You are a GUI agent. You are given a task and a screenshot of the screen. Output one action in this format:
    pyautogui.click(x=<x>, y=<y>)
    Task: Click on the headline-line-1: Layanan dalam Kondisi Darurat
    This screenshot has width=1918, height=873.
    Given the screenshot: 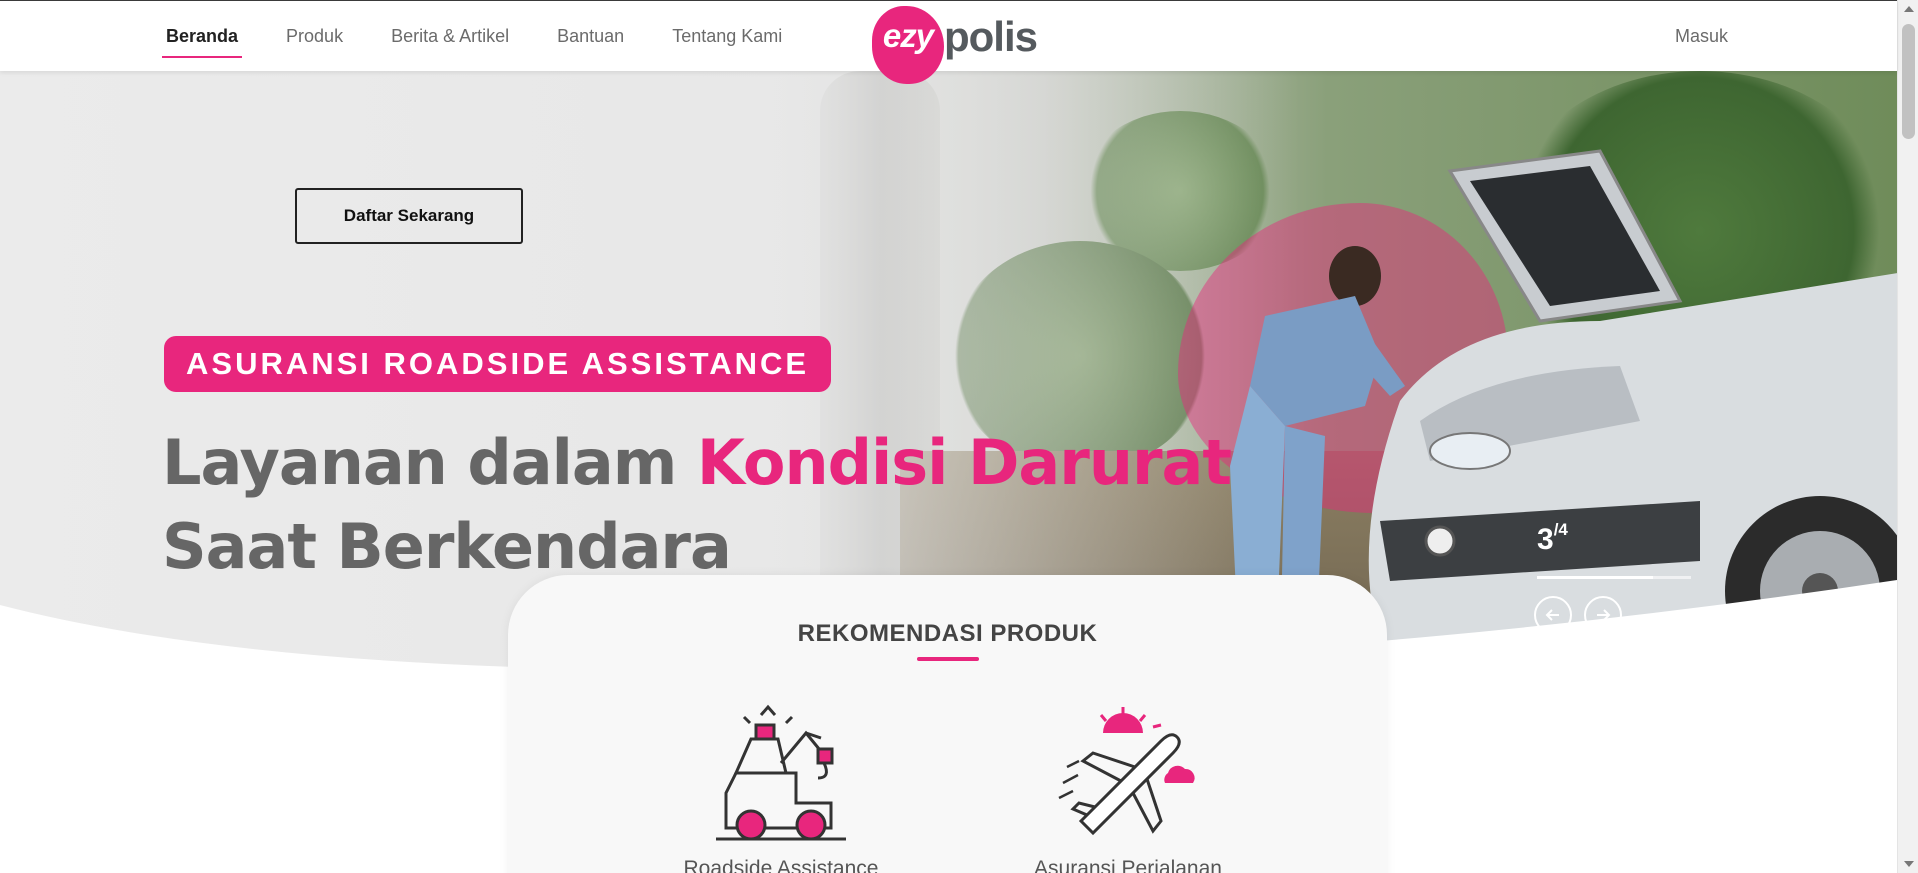 What is the action you would take?
    pyautogui.click(x=697, y=463)
    